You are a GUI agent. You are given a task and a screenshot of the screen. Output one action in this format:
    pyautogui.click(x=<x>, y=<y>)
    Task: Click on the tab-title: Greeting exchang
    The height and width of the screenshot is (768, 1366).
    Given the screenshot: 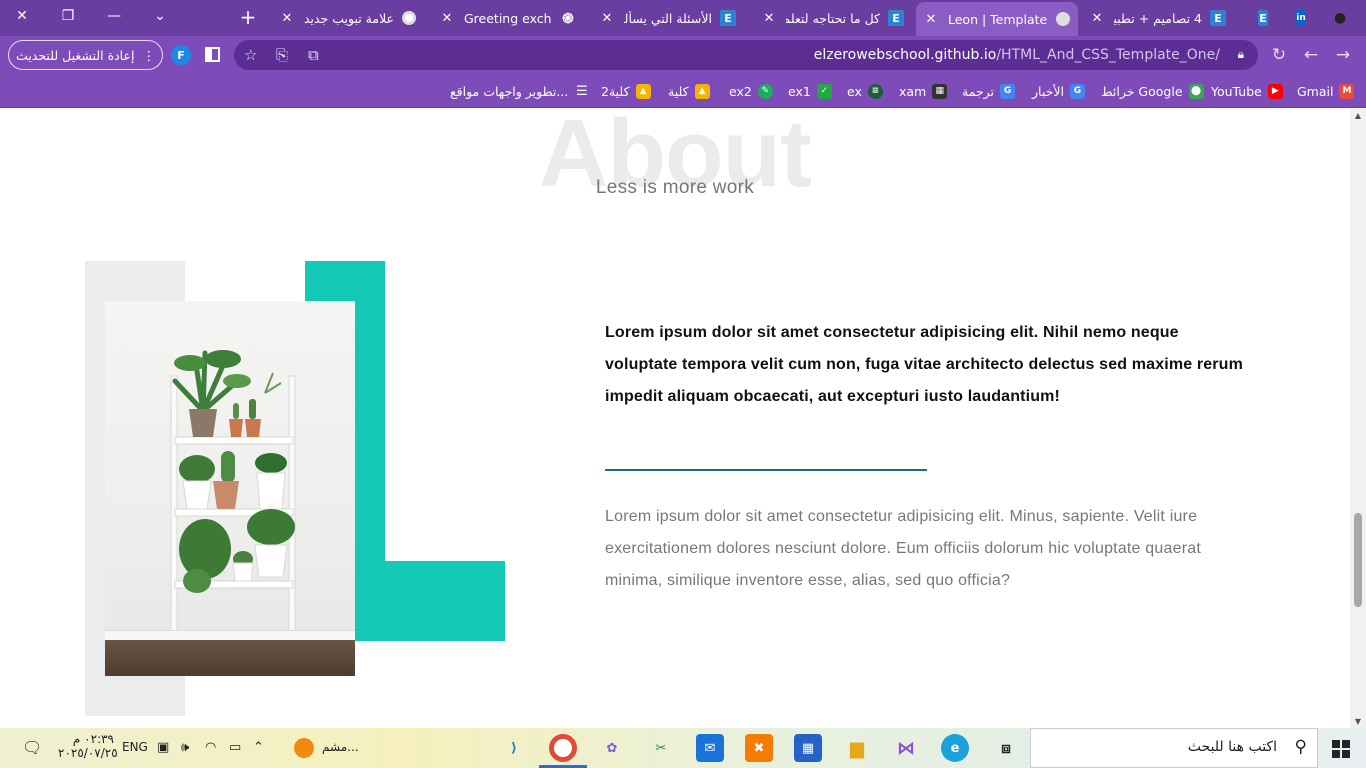 What is the action you would take?
    pyautogui.click(x=508, y=18)
    